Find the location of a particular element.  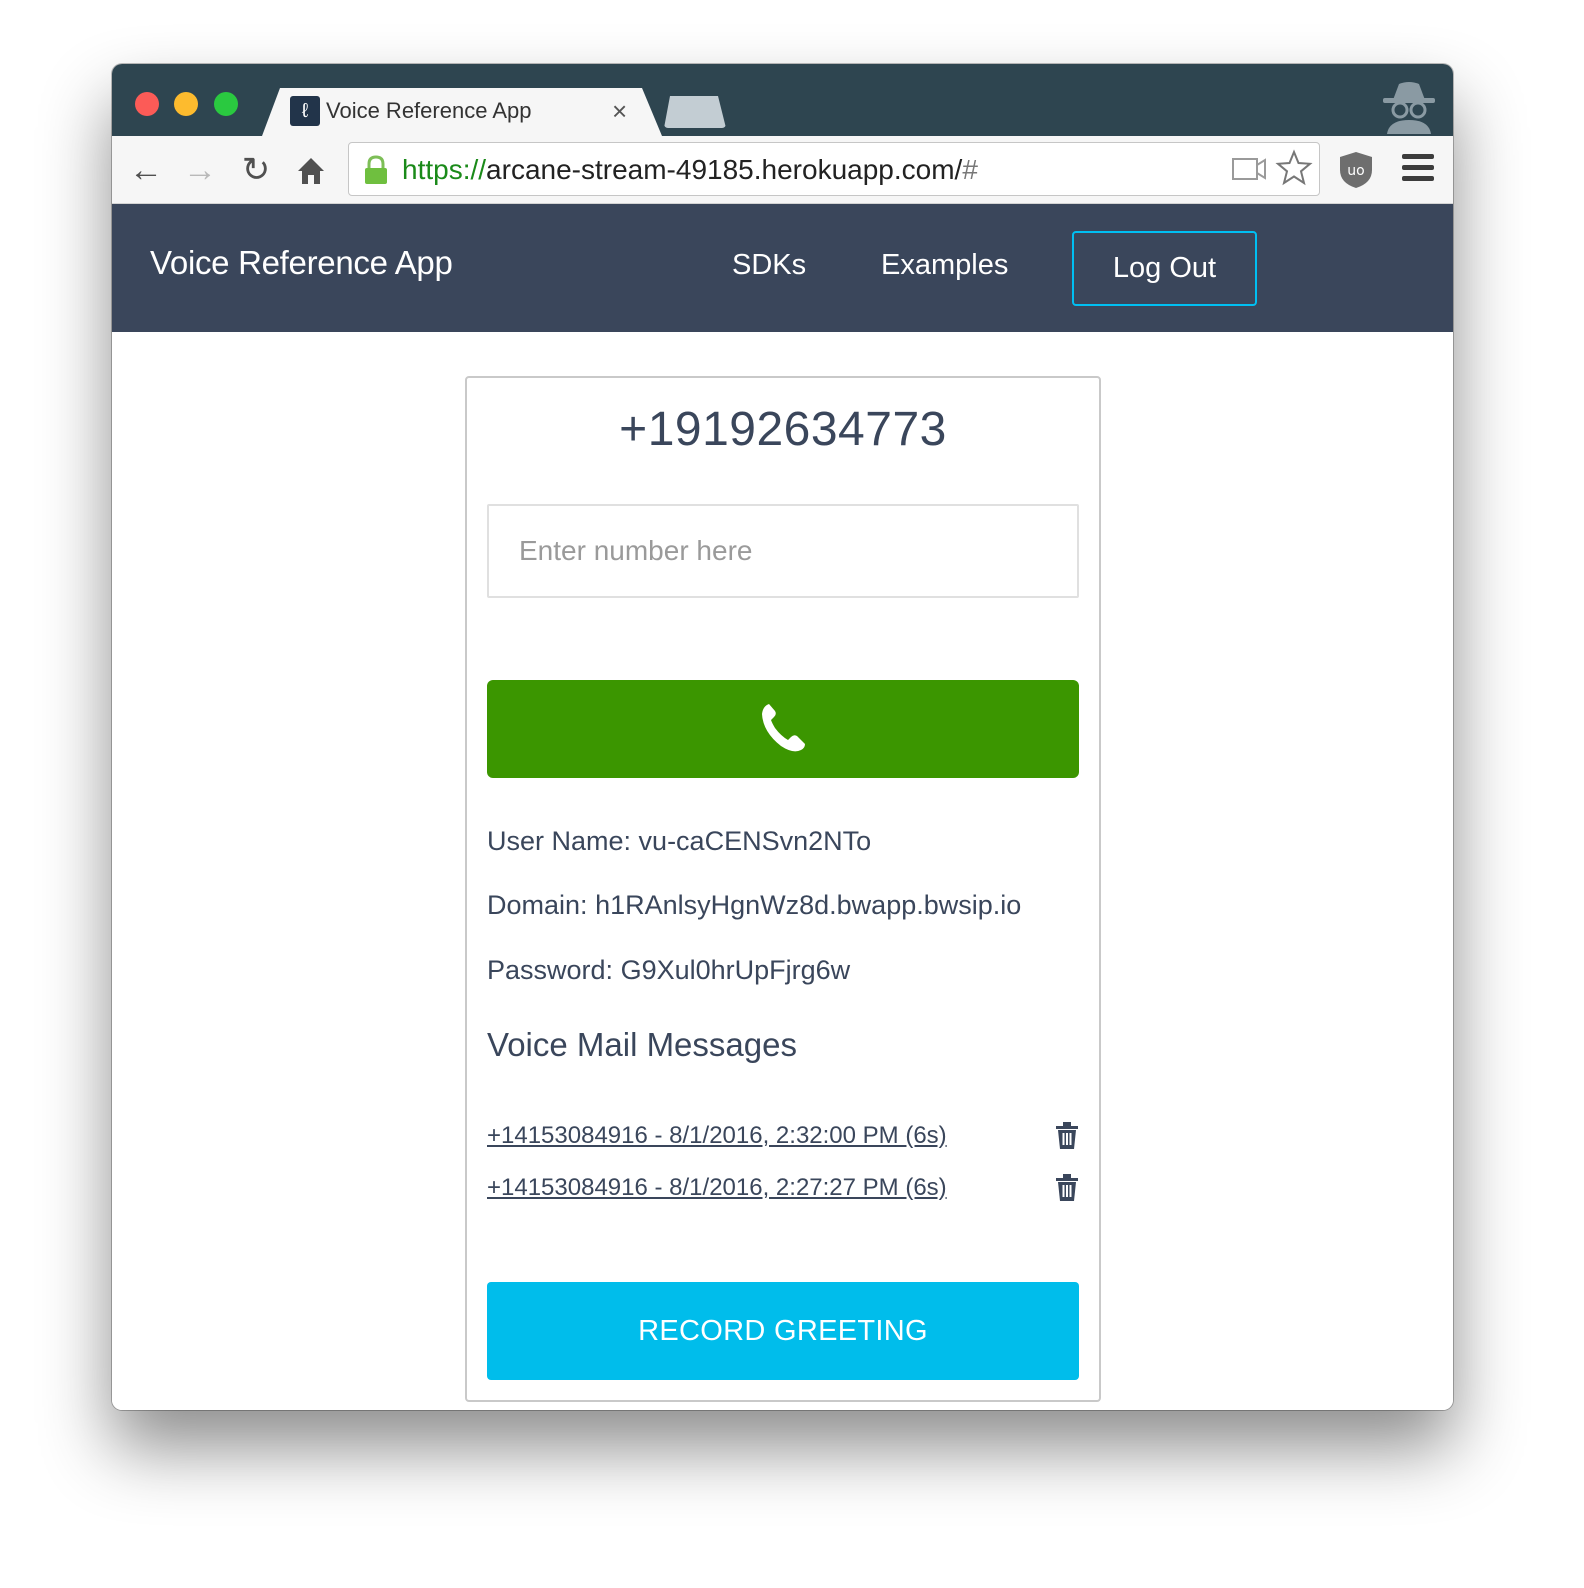

domain-row: Domain: h1RAnlsyHgnWz8d.bwapp.bwsip.io is located at coordinates (754, 905).